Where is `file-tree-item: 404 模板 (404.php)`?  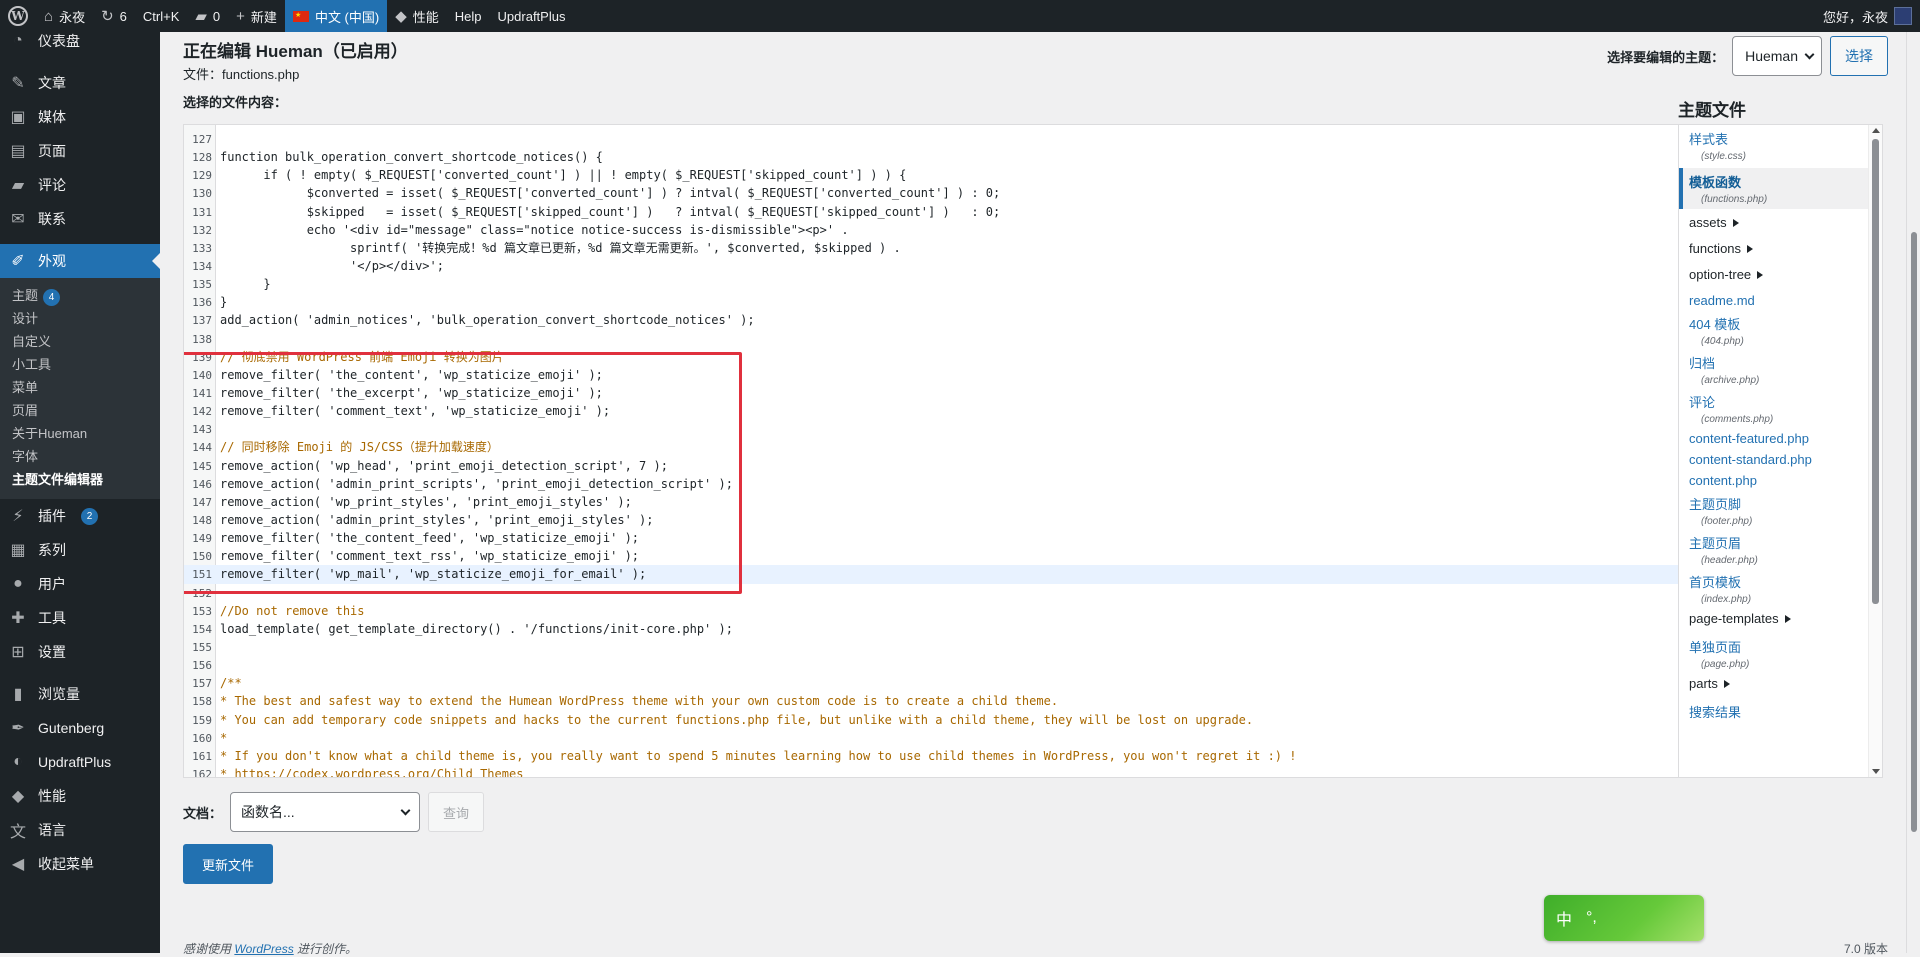
file-tree-item: 404 模板 (404.php) is located at coordinates (1780, 330).